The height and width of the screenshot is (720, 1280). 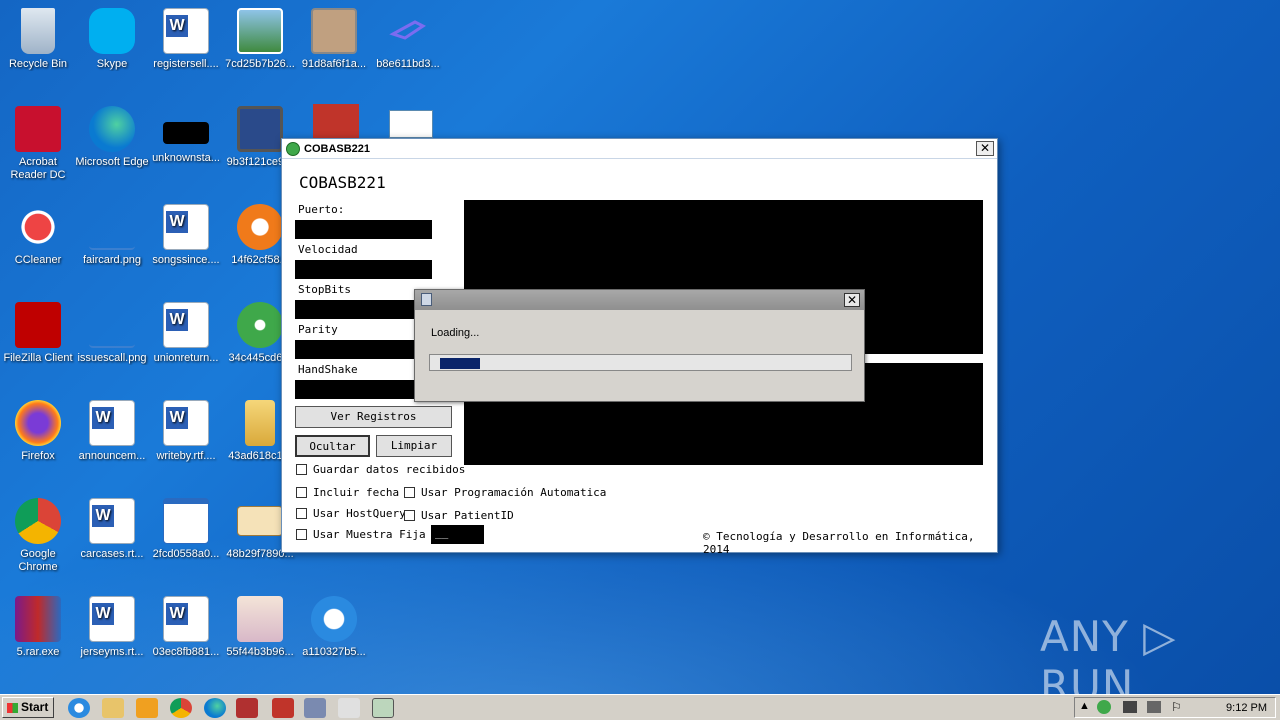 What do you see at coordinates (1246, 708) in the screenshot?
I see `taskbar-clock: 9:12 PM` at bounding box center [1246, 708].